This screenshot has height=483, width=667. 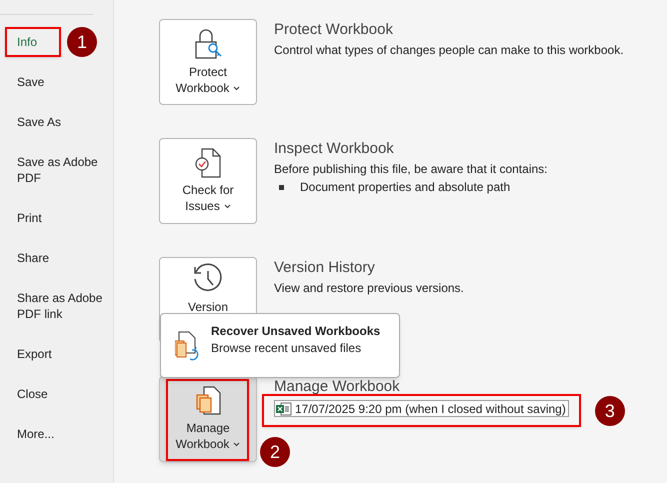 What do you see at coordinates (56, 218) in the screenshot?
I see `sidebar-item: Print` at bounding box center [56, 218].